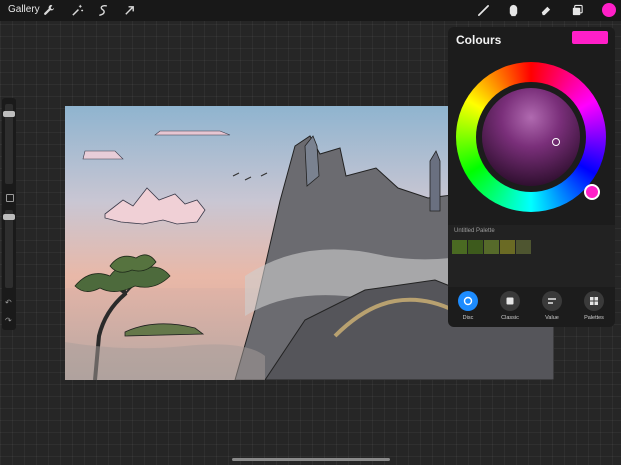 This screenshot has width=621, height=465. I want to click on palette-section: Untitled Palette, so click(531, 256).